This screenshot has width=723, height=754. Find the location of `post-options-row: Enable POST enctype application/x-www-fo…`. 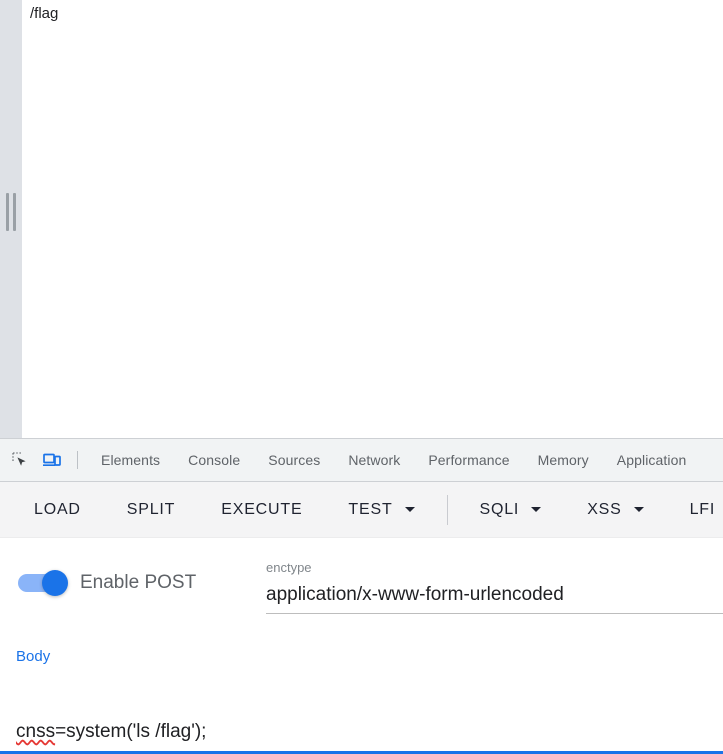

post-options-row: Enable POST enctype application/x-www-fo… is located at coordinates (361, 589).